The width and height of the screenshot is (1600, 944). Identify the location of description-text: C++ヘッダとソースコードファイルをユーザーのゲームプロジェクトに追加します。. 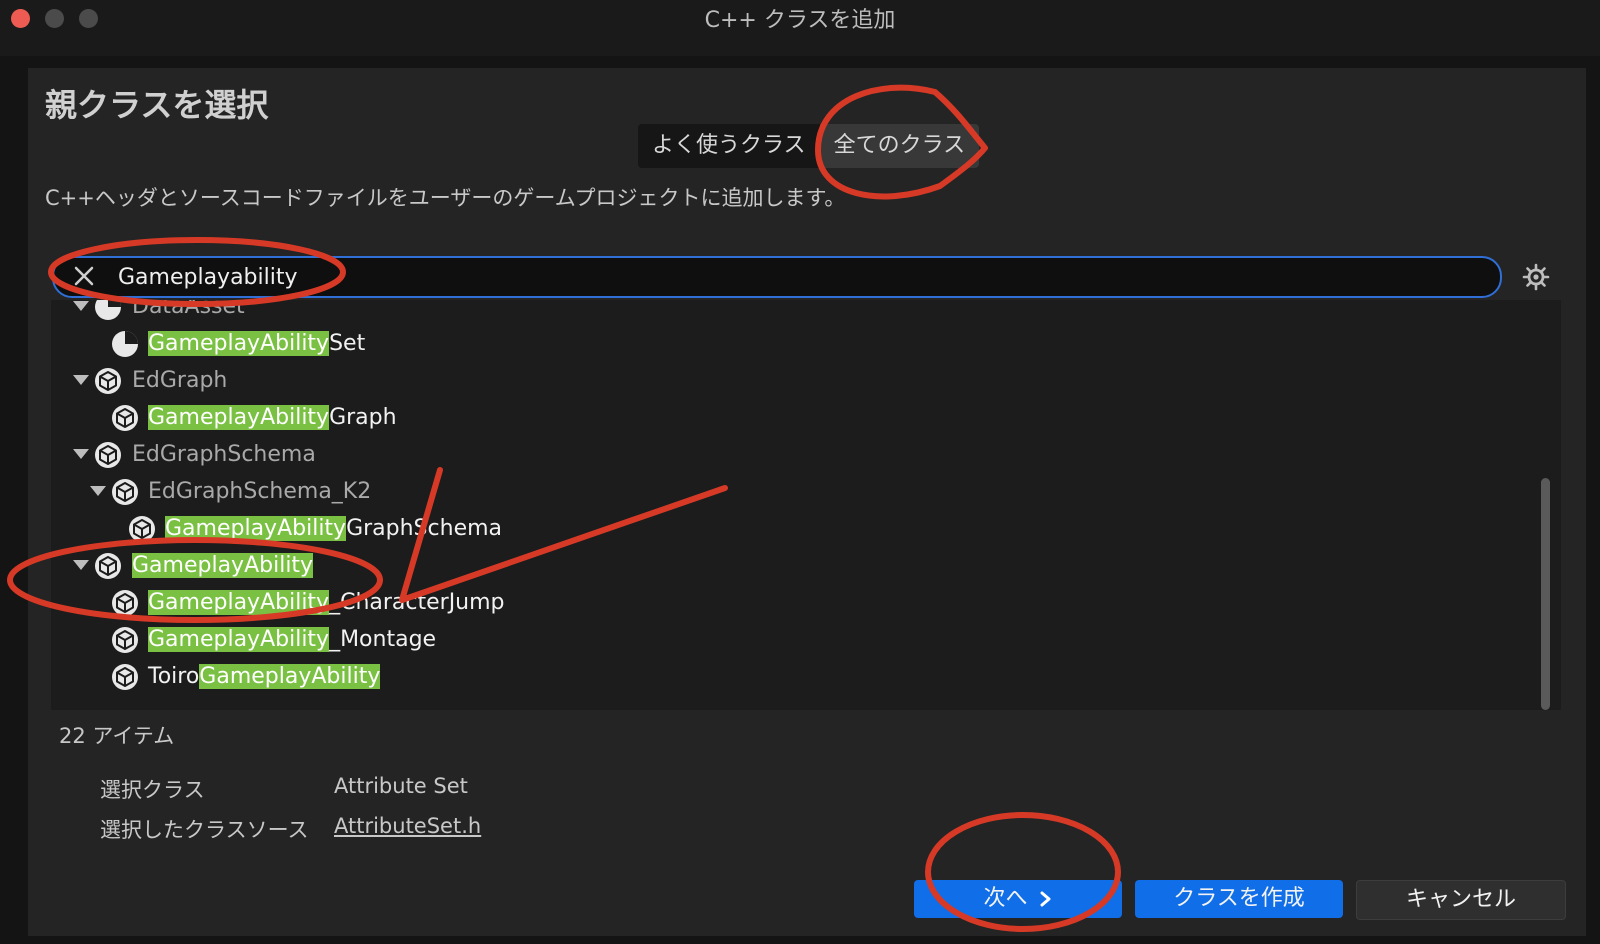
(445, 198).